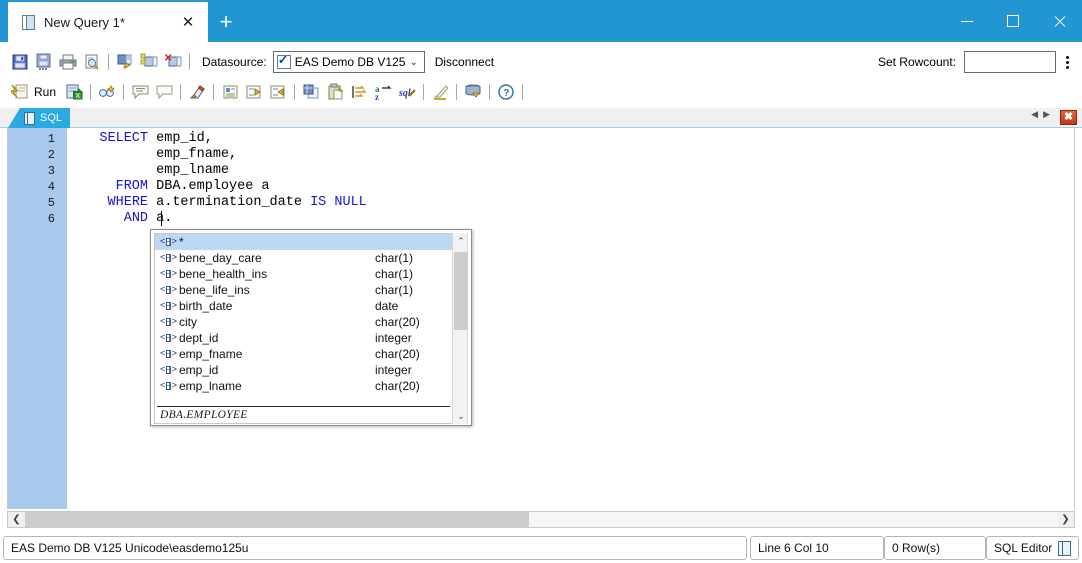 This screenshot has height=563, width=1082. What do you see at coordinates (304, 242) in the screenshot?
I see `list-item: < > *` at bounding box center [304, 242].